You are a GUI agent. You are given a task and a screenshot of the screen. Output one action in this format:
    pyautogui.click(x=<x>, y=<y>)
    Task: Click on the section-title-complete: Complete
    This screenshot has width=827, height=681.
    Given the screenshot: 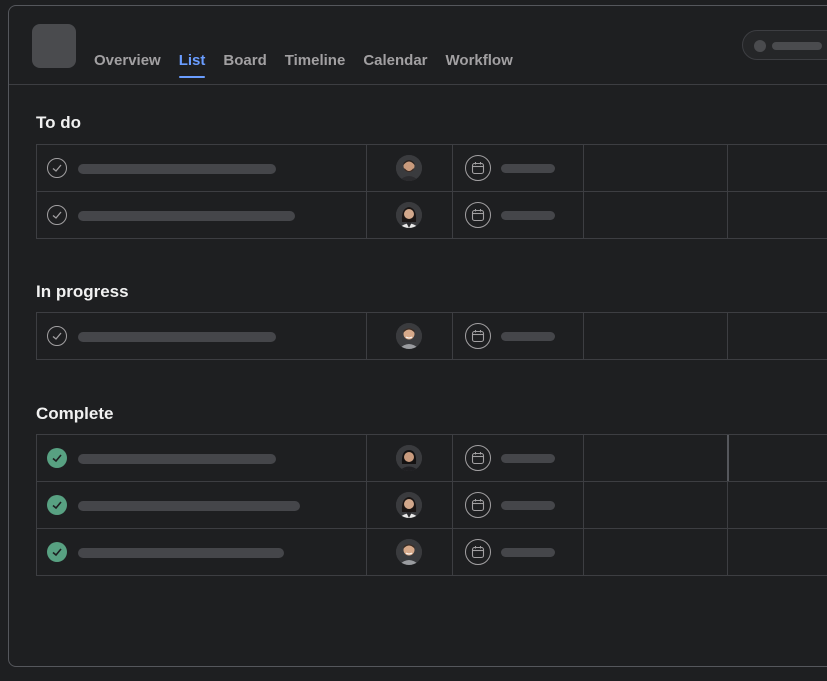 What is the action you would take?
    pyautogui.click(x=75, y=413)
    